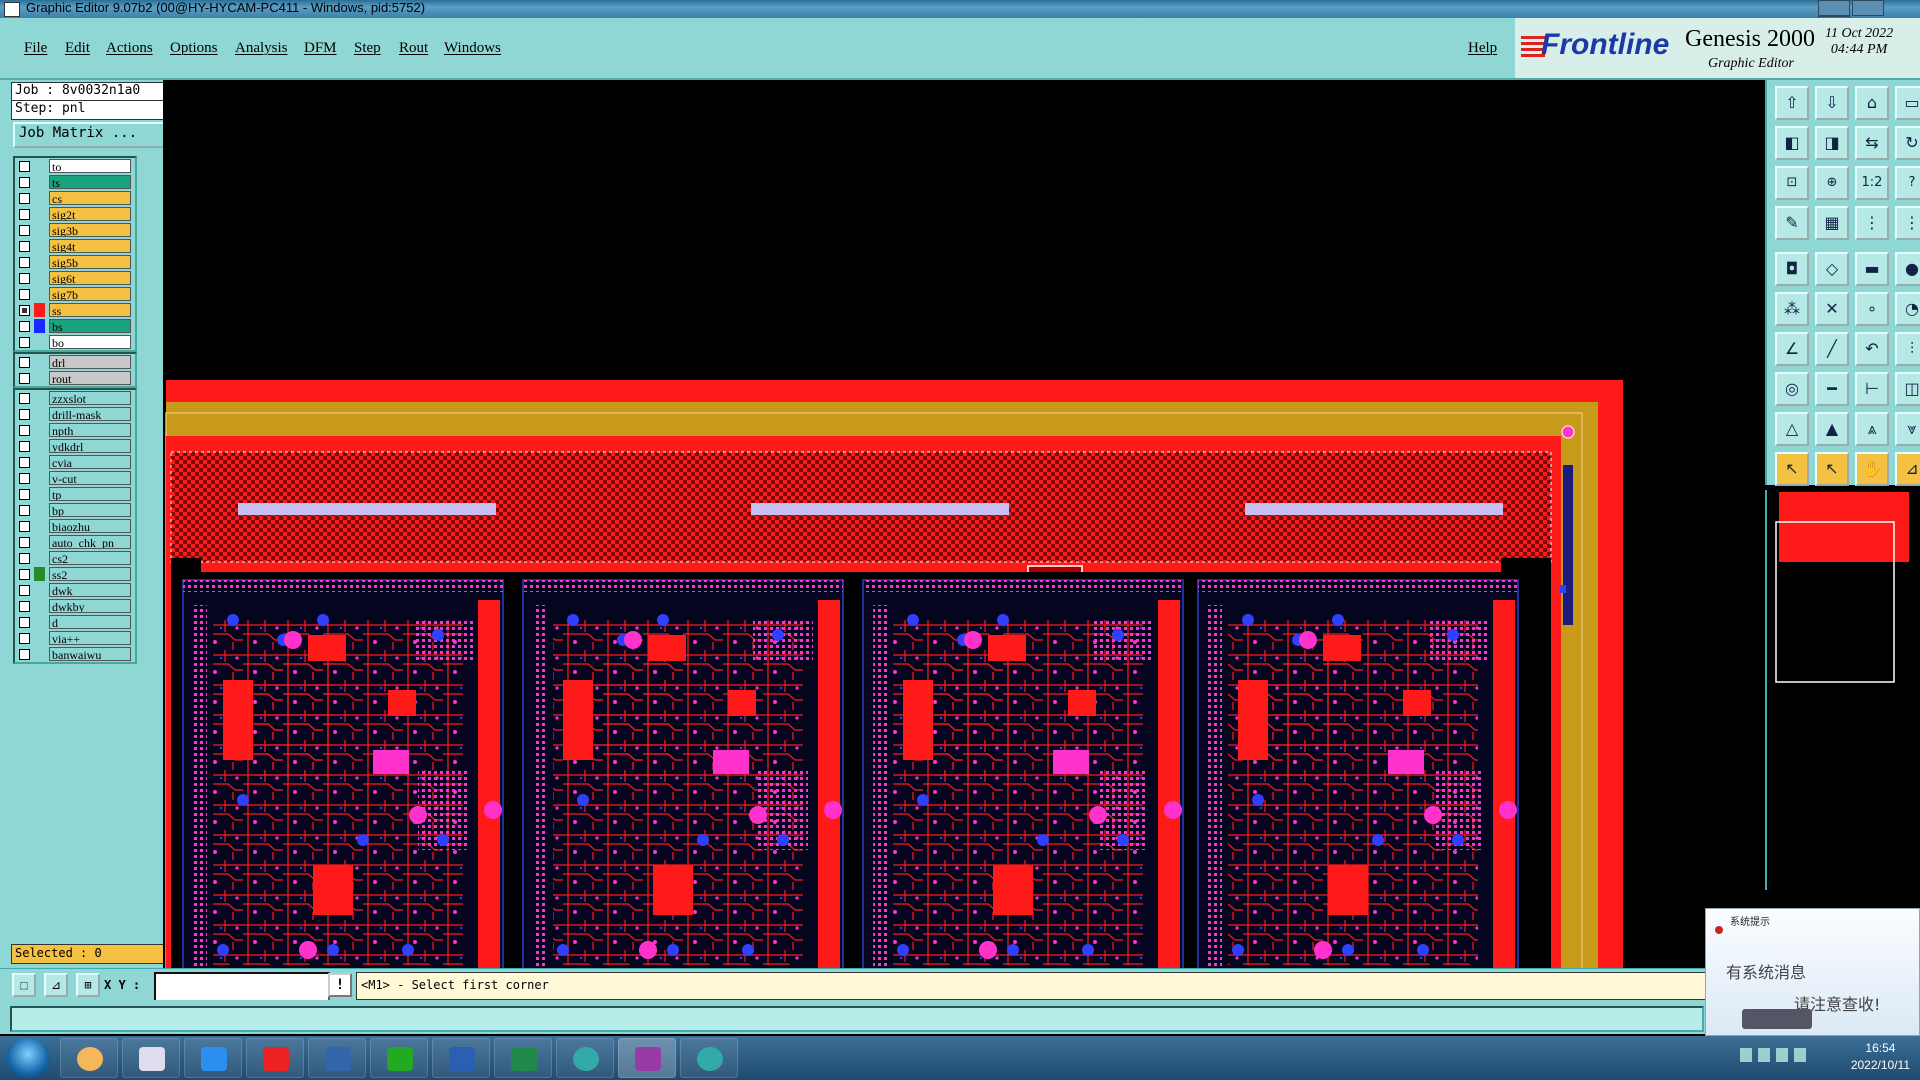 This screenshot has width=1920, height=1080. Describe the element at coordinates (24, 985) in the screenshot. I see `select-tool-icon: ⬚` at that location.